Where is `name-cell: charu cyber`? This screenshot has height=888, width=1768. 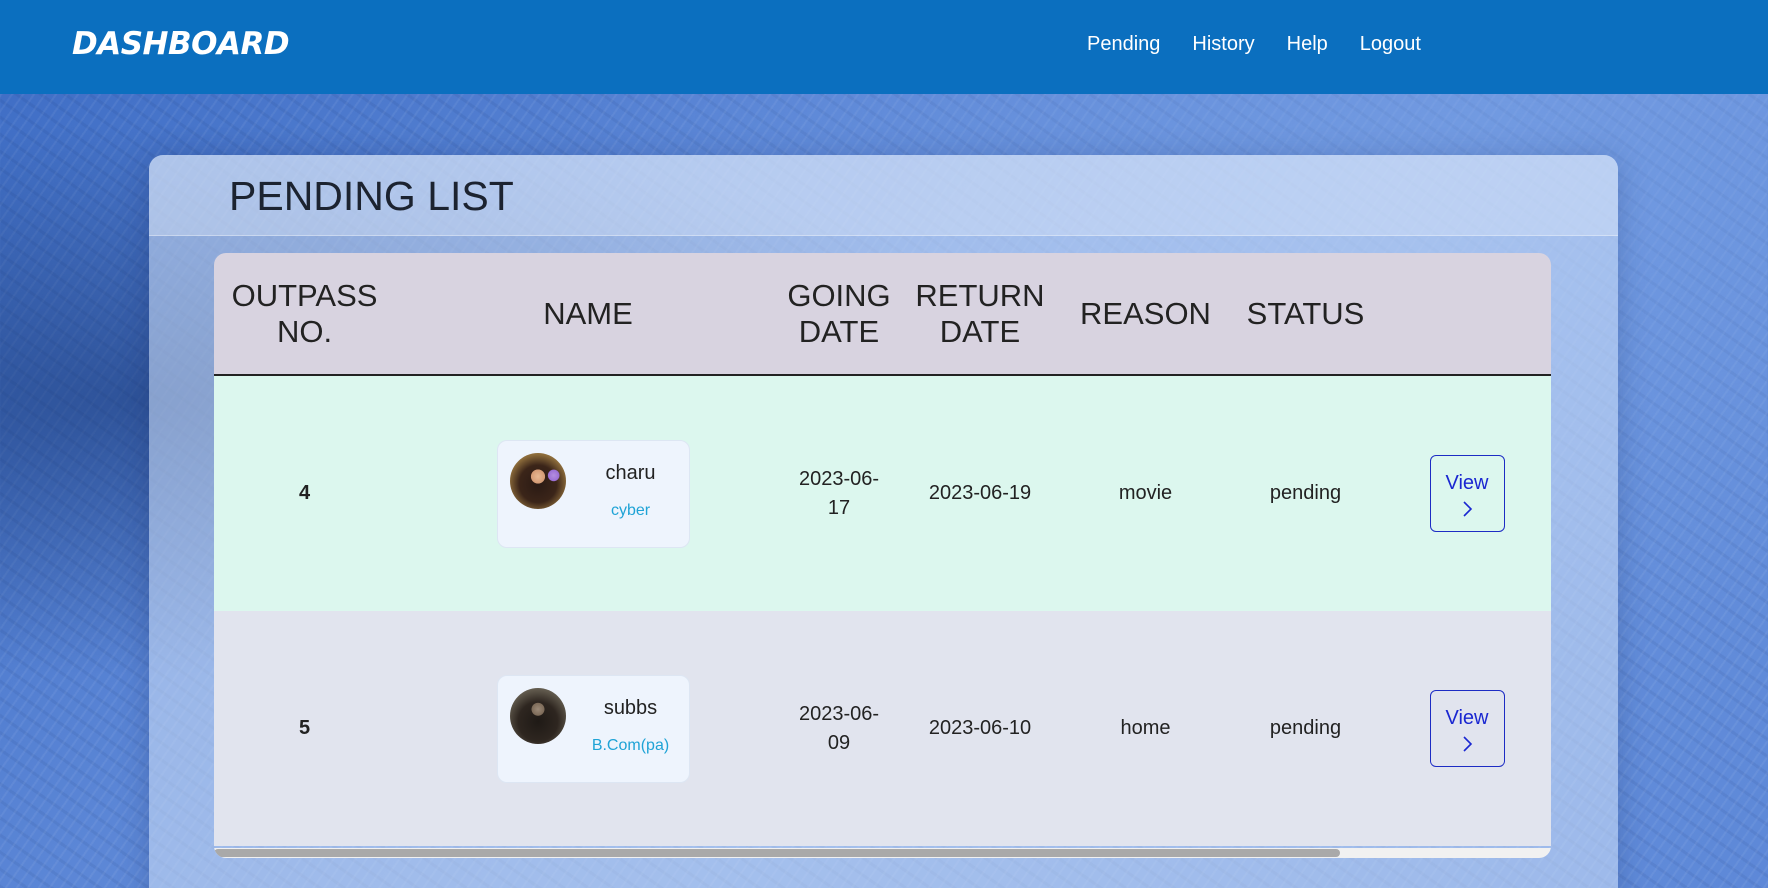
name-cell: charu cyber is located at coordinates (588, 493).